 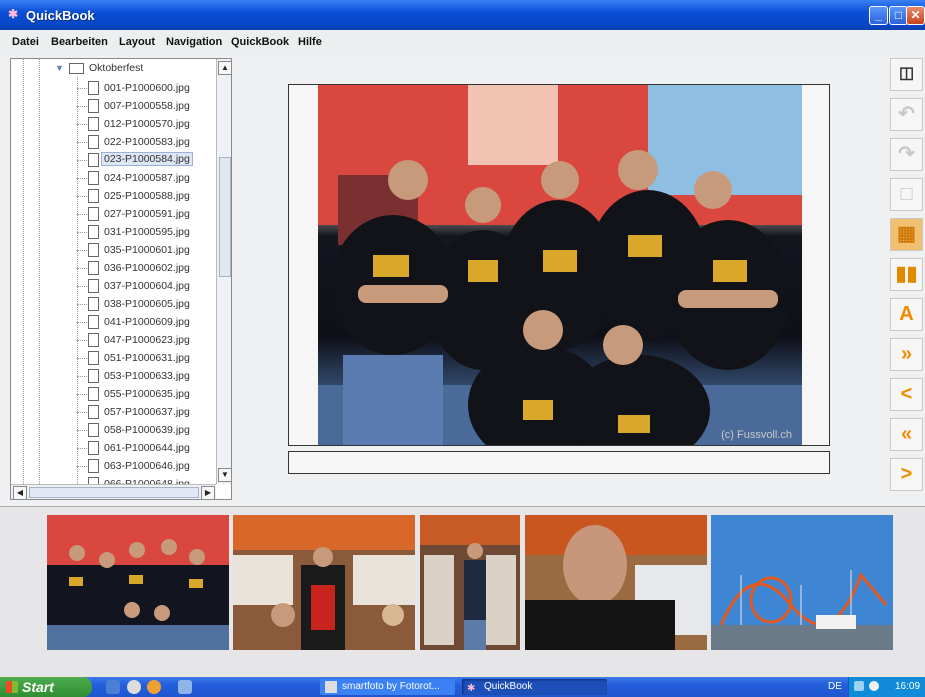 What do you see at coordinates (906, 234) in the screenshot?
I see `image-frame-icon: ▦` at bounding box center [906, 234].